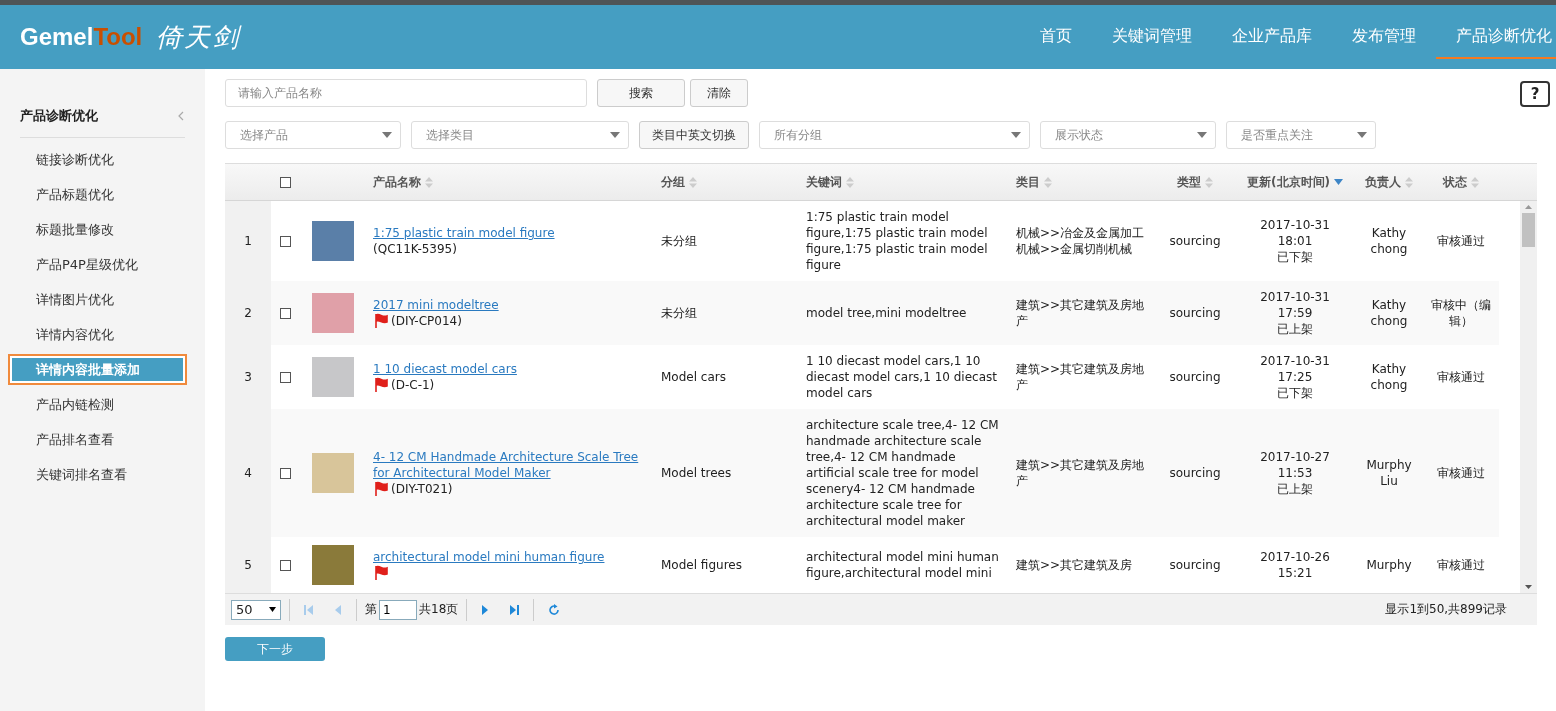 The width and height of the screenshot is (1556, 711). Describe the element at coordinates (1028, 182) in the screenshot. I see `column-header: 类目` at that location.